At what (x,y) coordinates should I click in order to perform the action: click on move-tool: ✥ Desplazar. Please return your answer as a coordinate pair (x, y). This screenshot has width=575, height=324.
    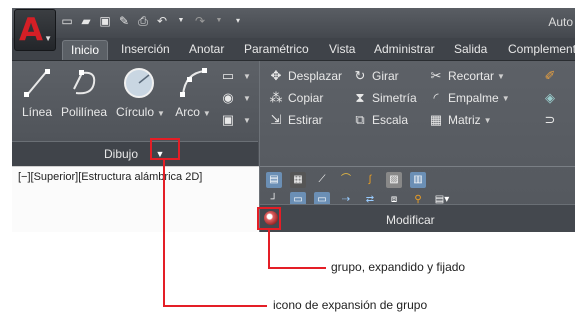
    Looking at the image, I should click on (305, 76).